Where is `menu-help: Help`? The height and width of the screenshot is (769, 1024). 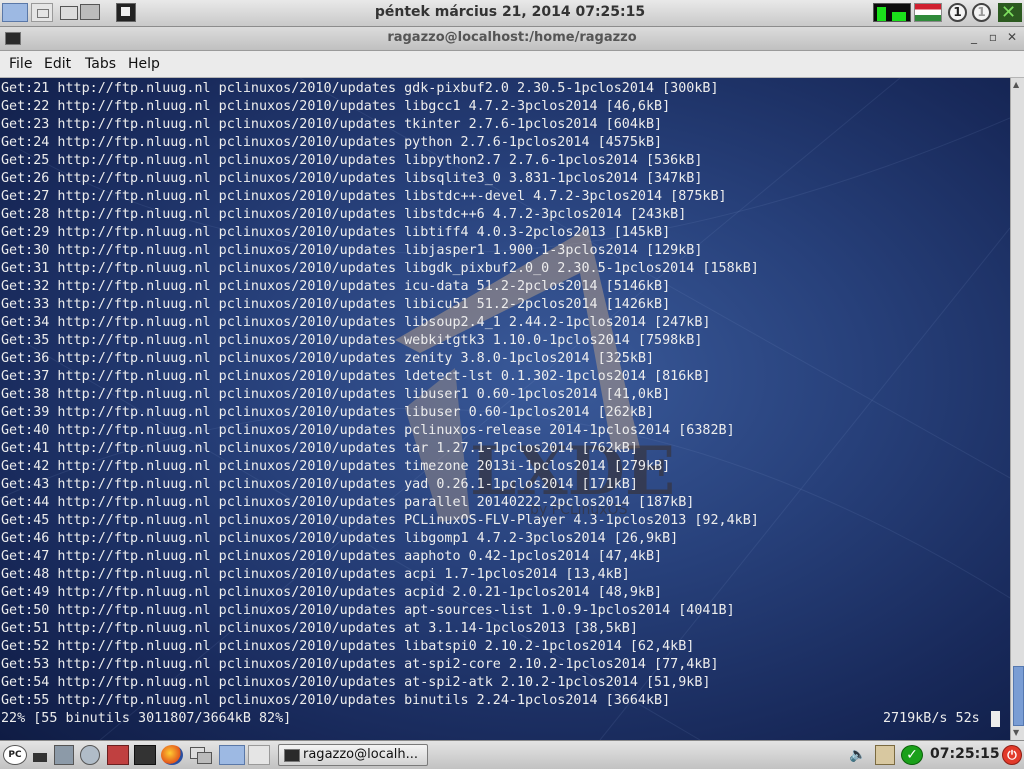 menu-help: Help is located at coordinates (144, 64).